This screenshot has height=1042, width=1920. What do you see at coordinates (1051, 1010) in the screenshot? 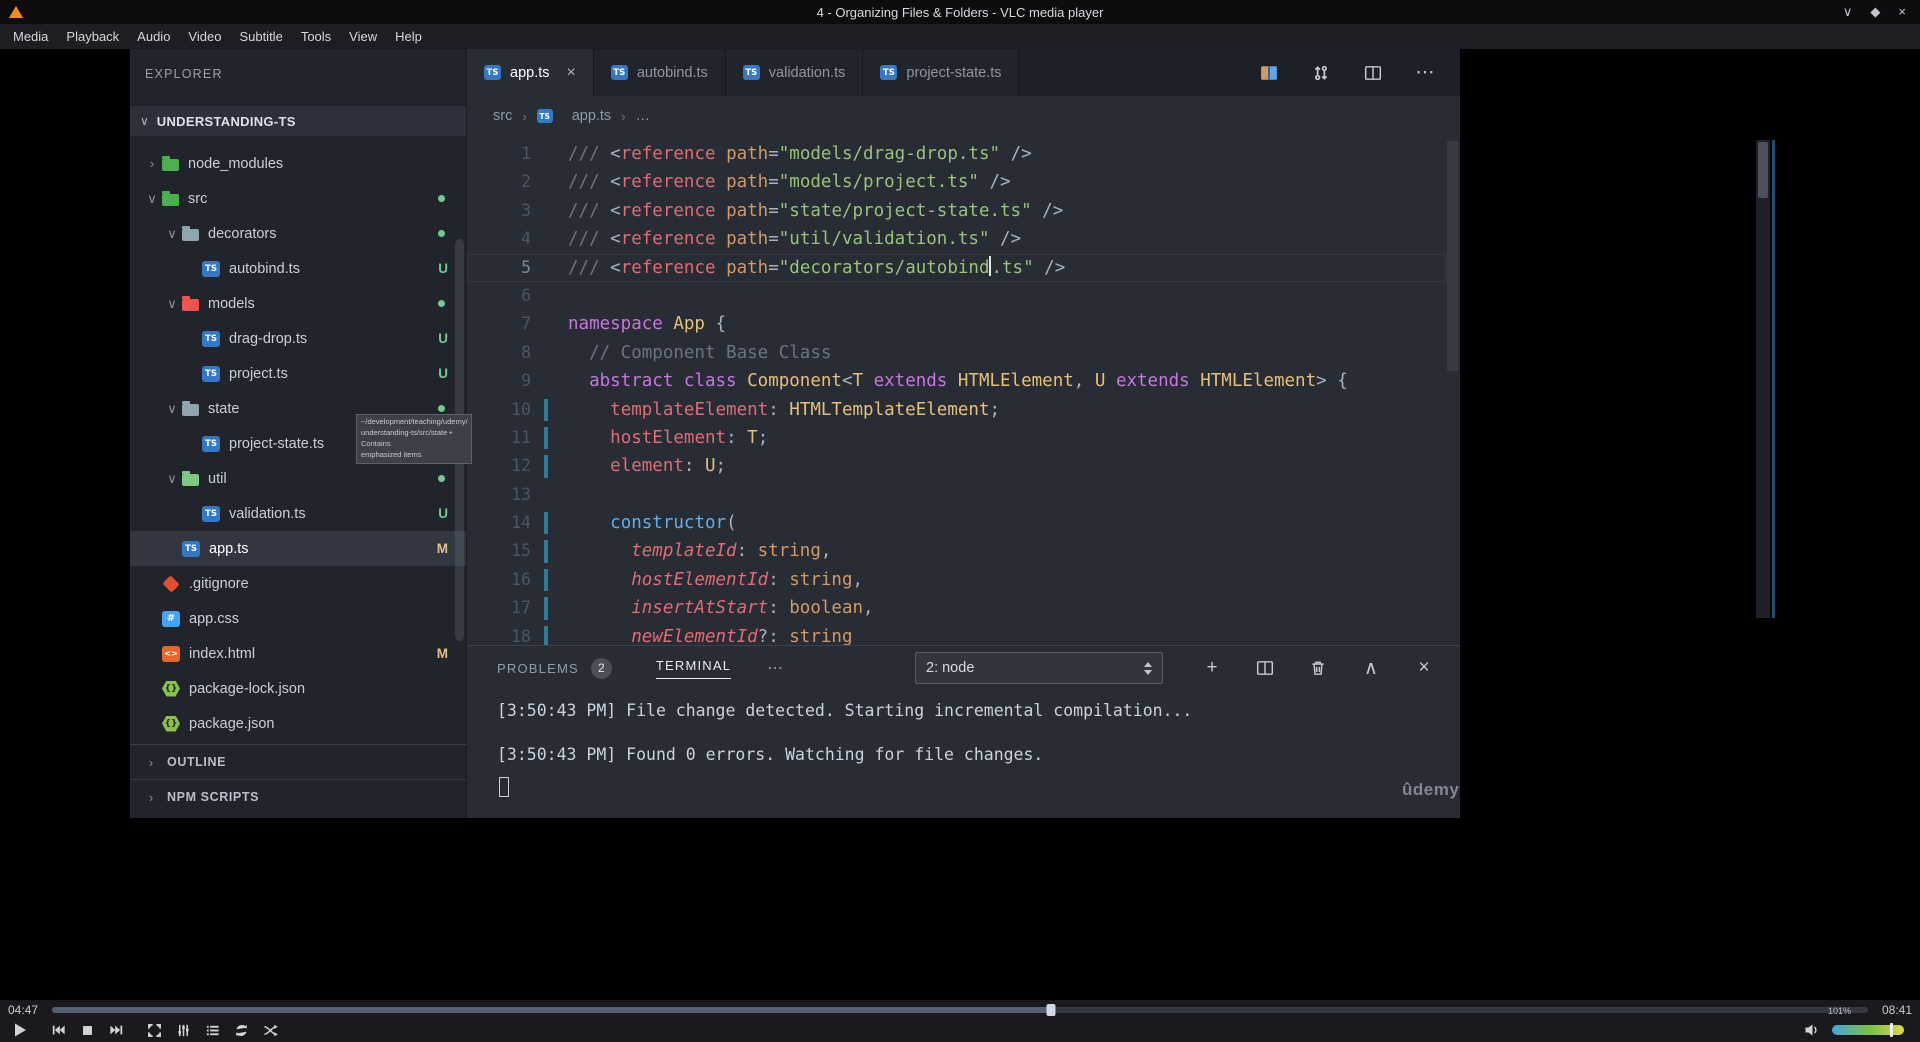
I see `seek-handle` at bounding box center [1051, 1010].